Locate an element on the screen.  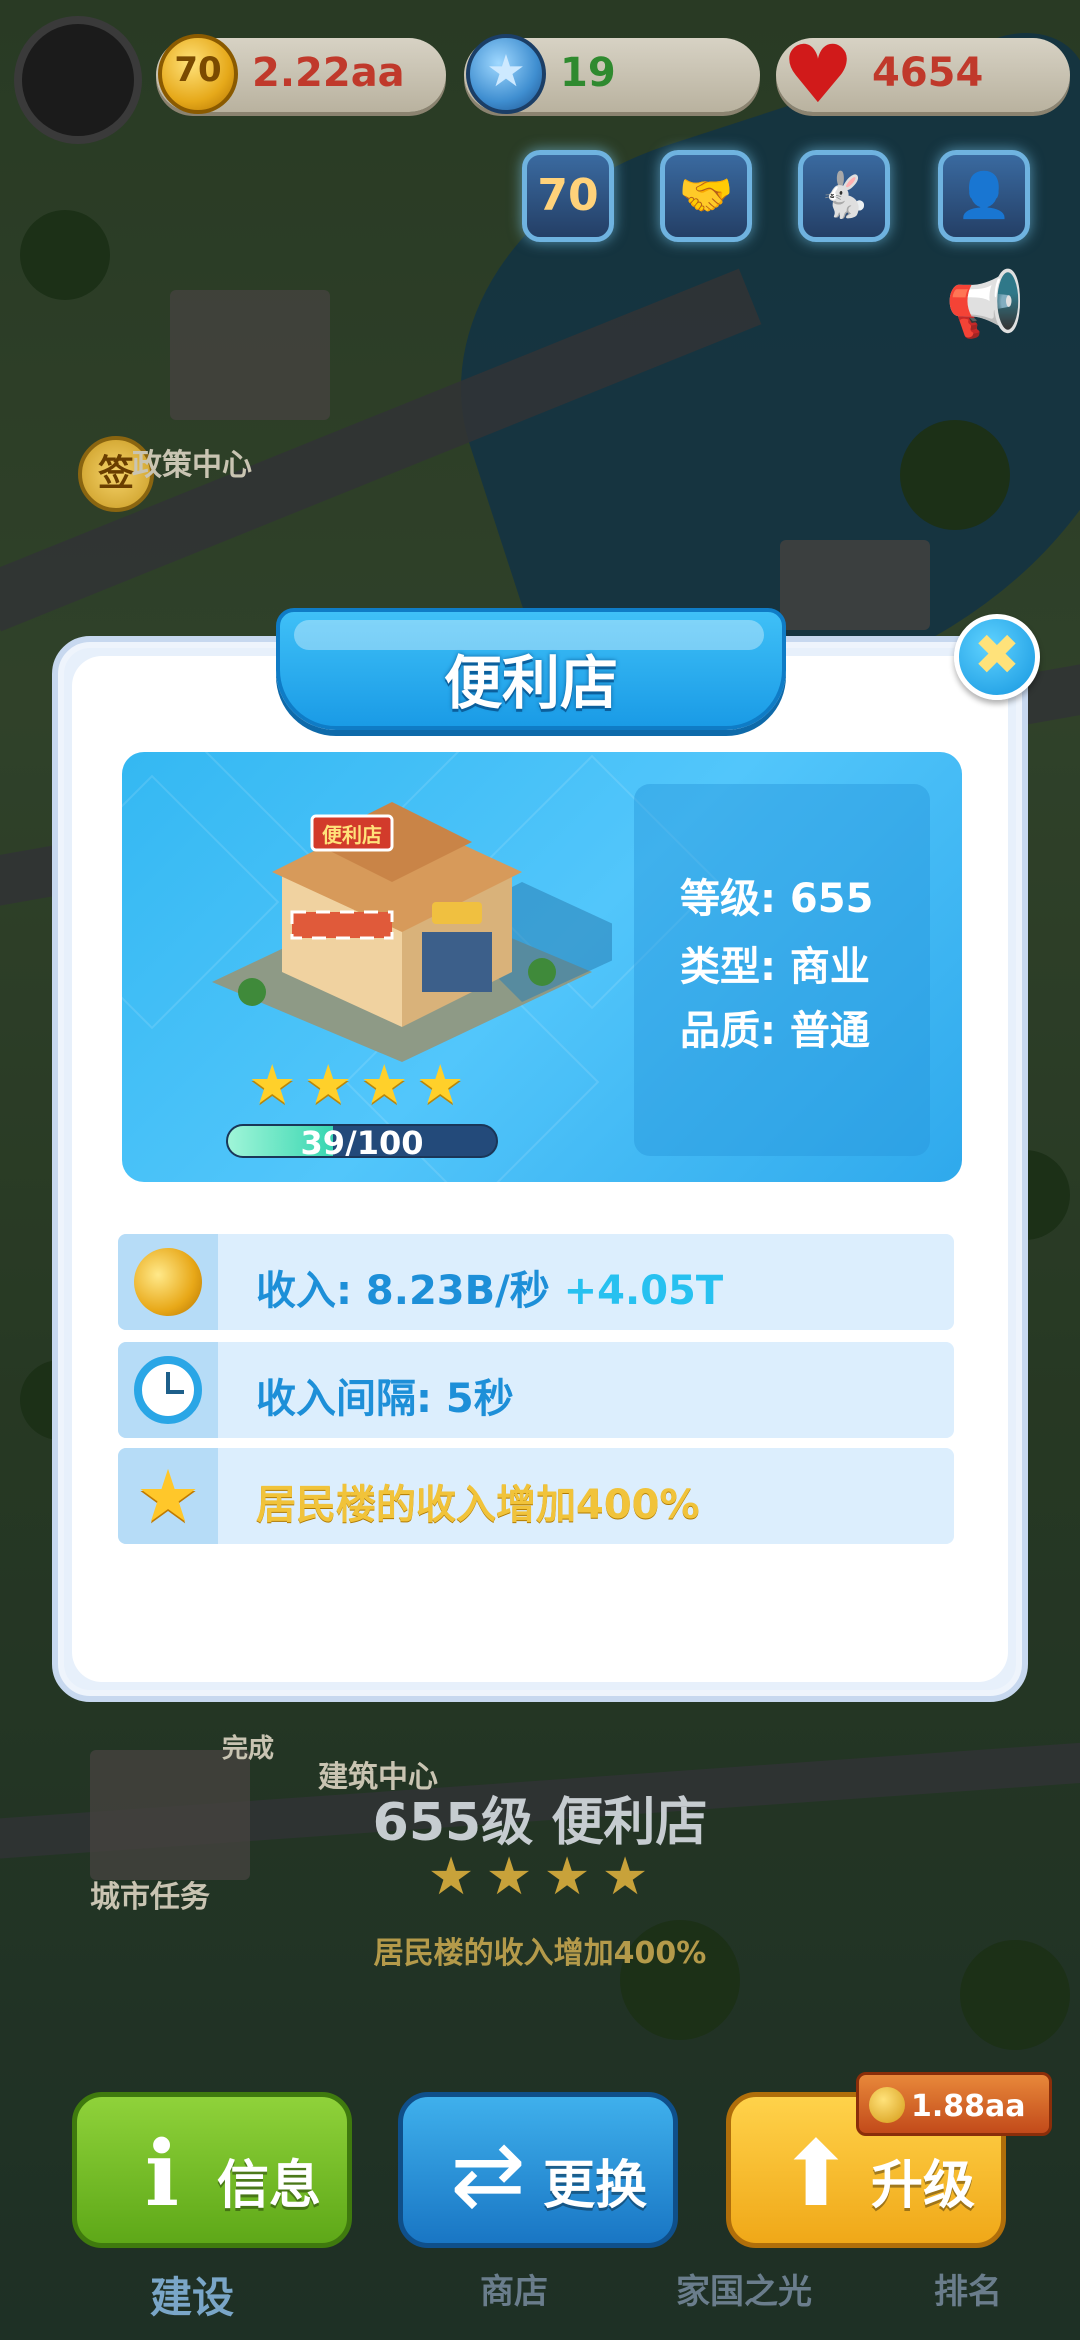
complete-badge: 完成 is located at coordinates (248, 1746).